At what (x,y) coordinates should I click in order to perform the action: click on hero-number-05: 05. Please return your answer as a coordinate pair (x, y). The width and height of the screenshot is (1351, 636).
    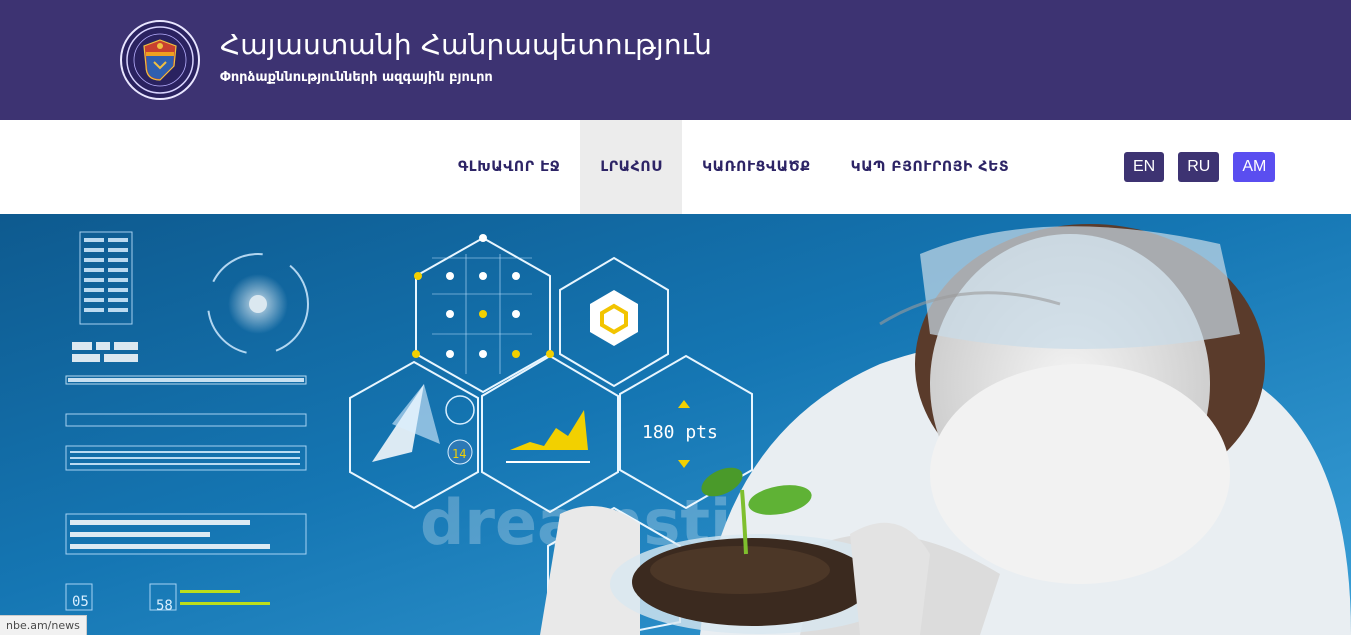
    Looking at the image, I should click on (80, 602).